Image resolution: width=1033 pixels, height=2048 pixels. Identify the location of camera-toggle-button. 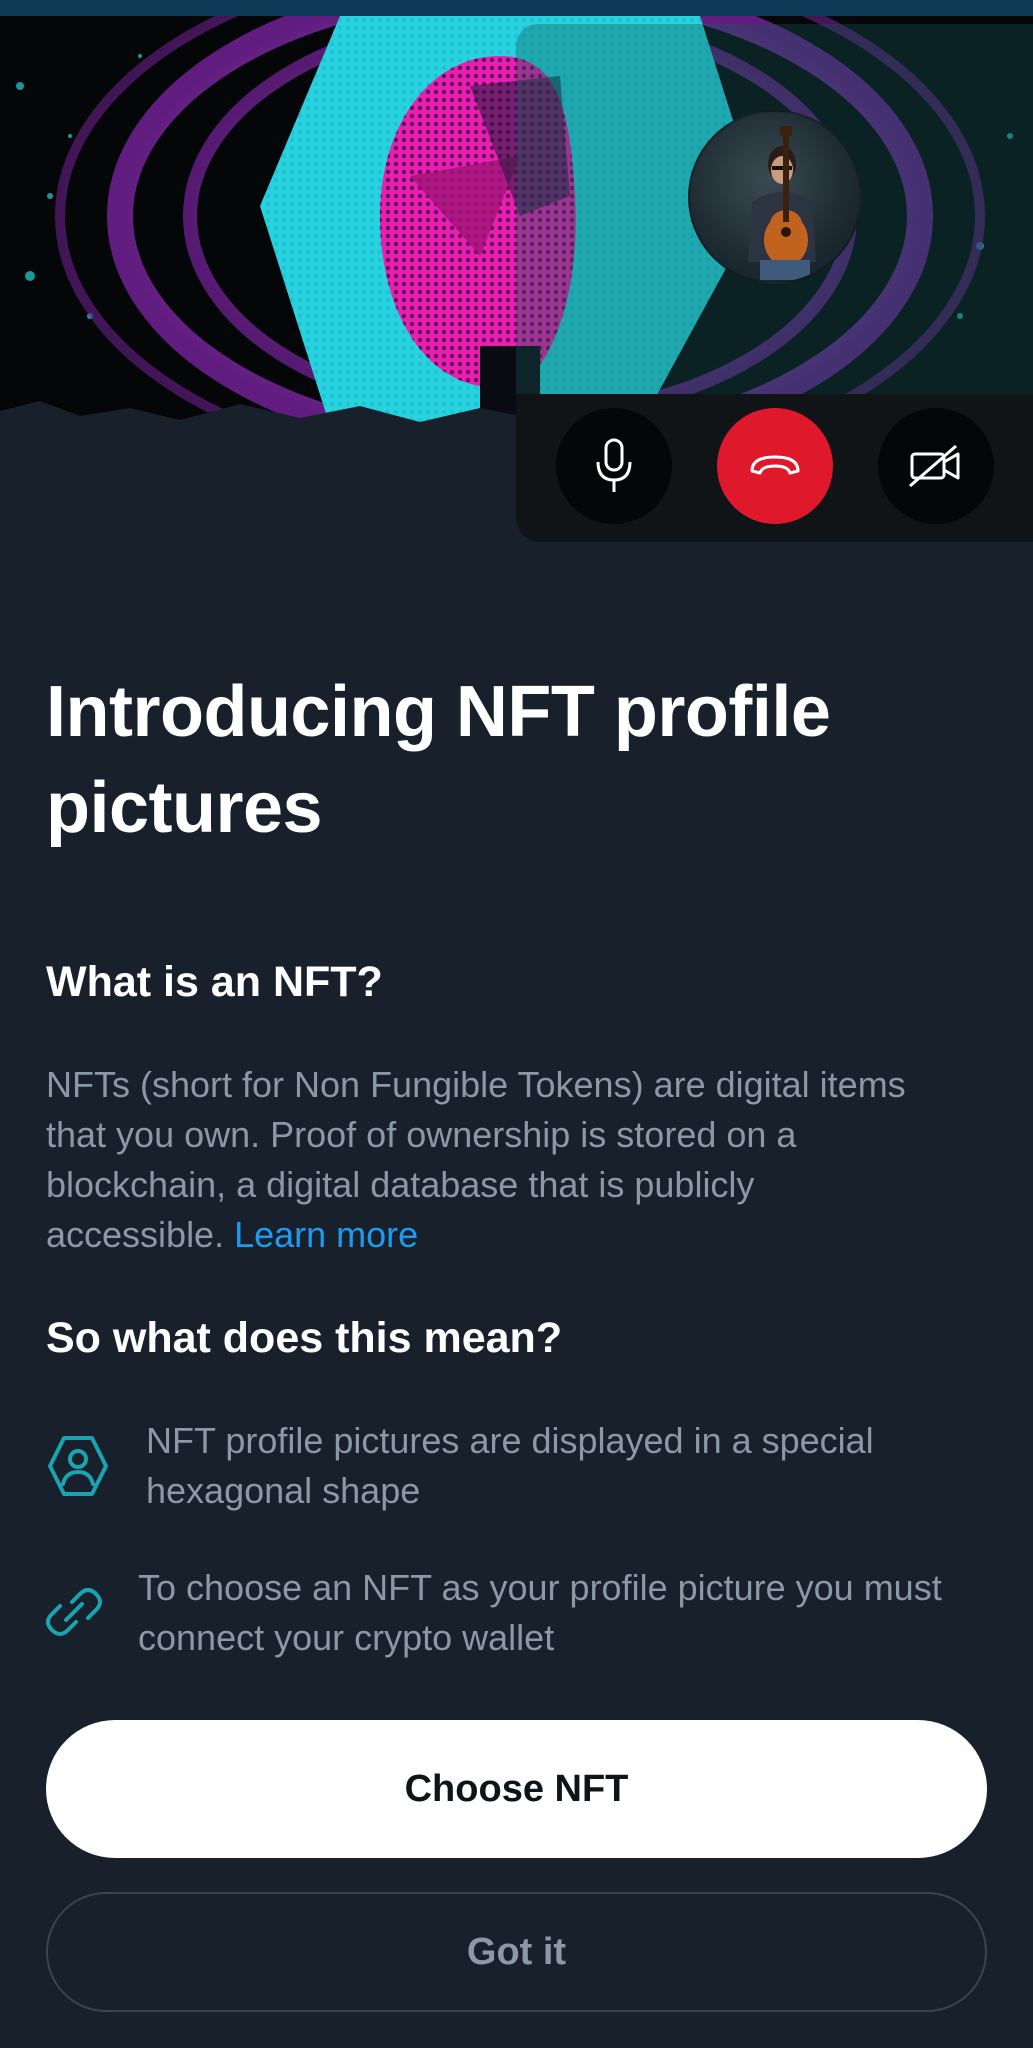
(936, 466).